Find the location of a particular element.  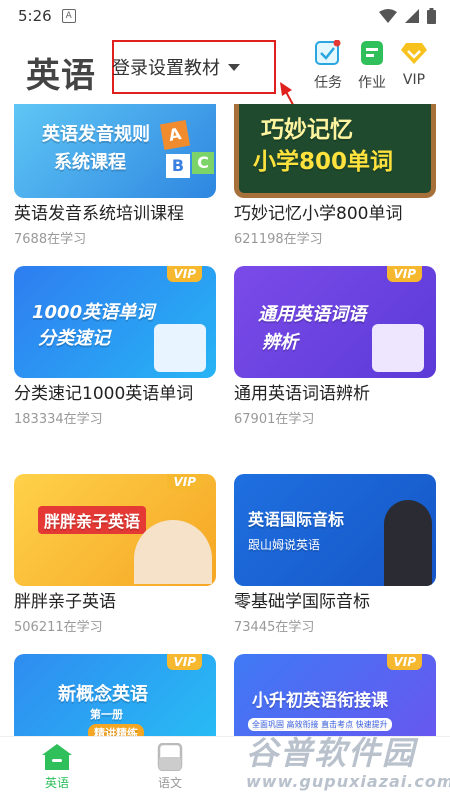

thumb-line: 分类速记 is located at coordinates (74, 338).